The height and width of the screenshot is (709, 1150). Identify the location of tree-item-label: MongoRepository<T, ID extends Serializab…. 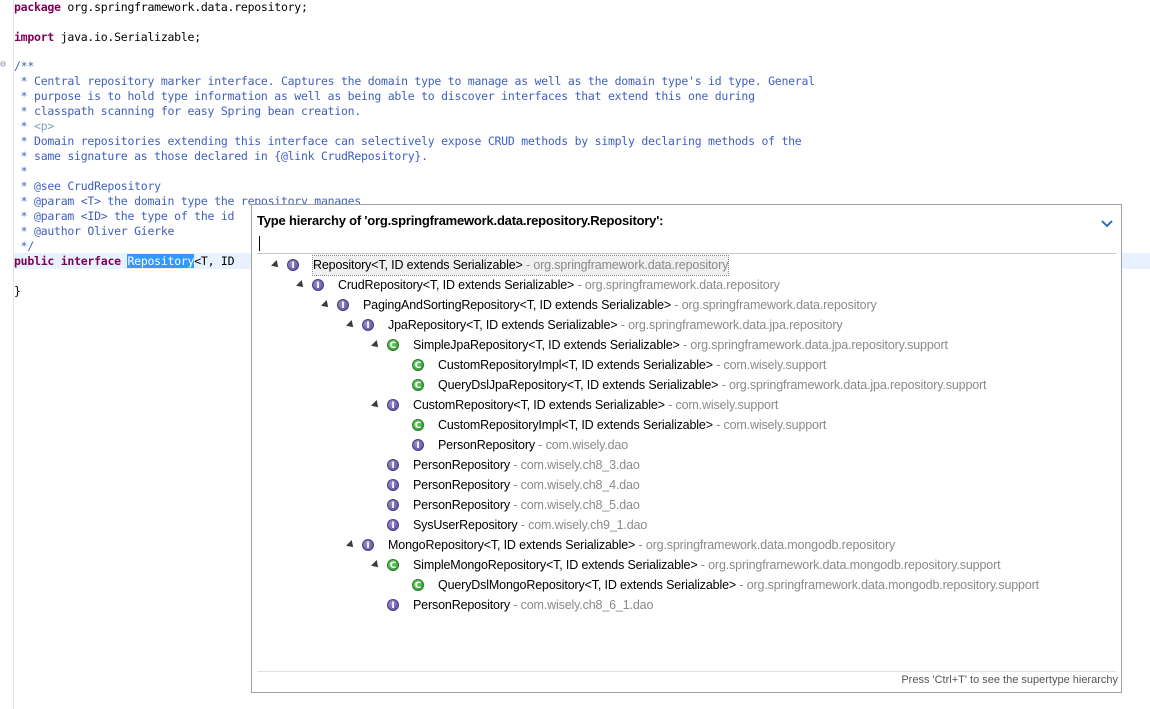
(641, 545).